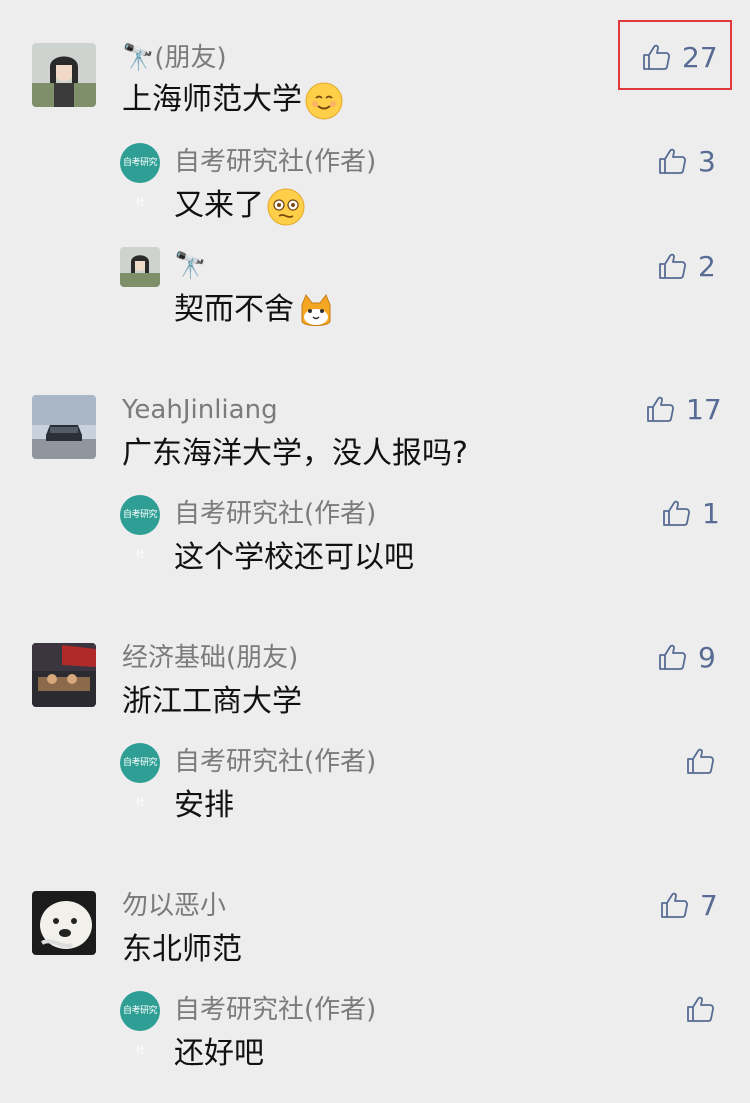  I want to click on reply-text: 又来了, so click(240, 206).